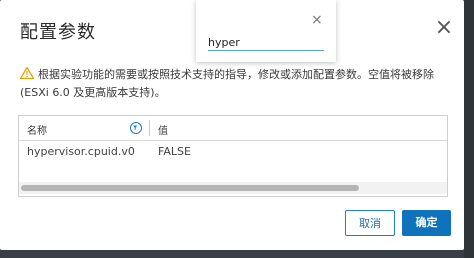  I want to click on ok-button: 确定, so click(426, 223).